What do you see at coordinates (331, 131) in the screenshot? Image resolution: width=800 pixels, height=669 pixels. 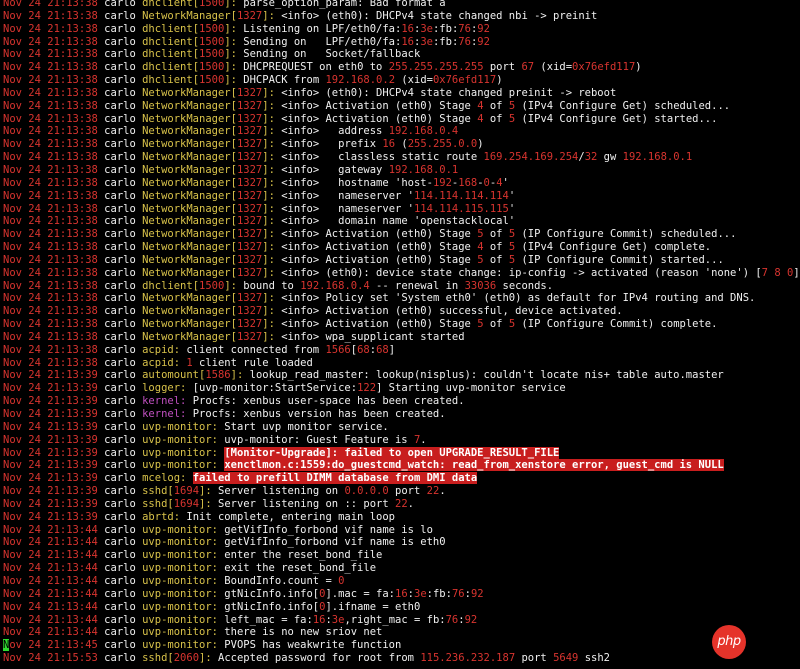 I see `log-message: <info> address` at bounding box center [331, 131].